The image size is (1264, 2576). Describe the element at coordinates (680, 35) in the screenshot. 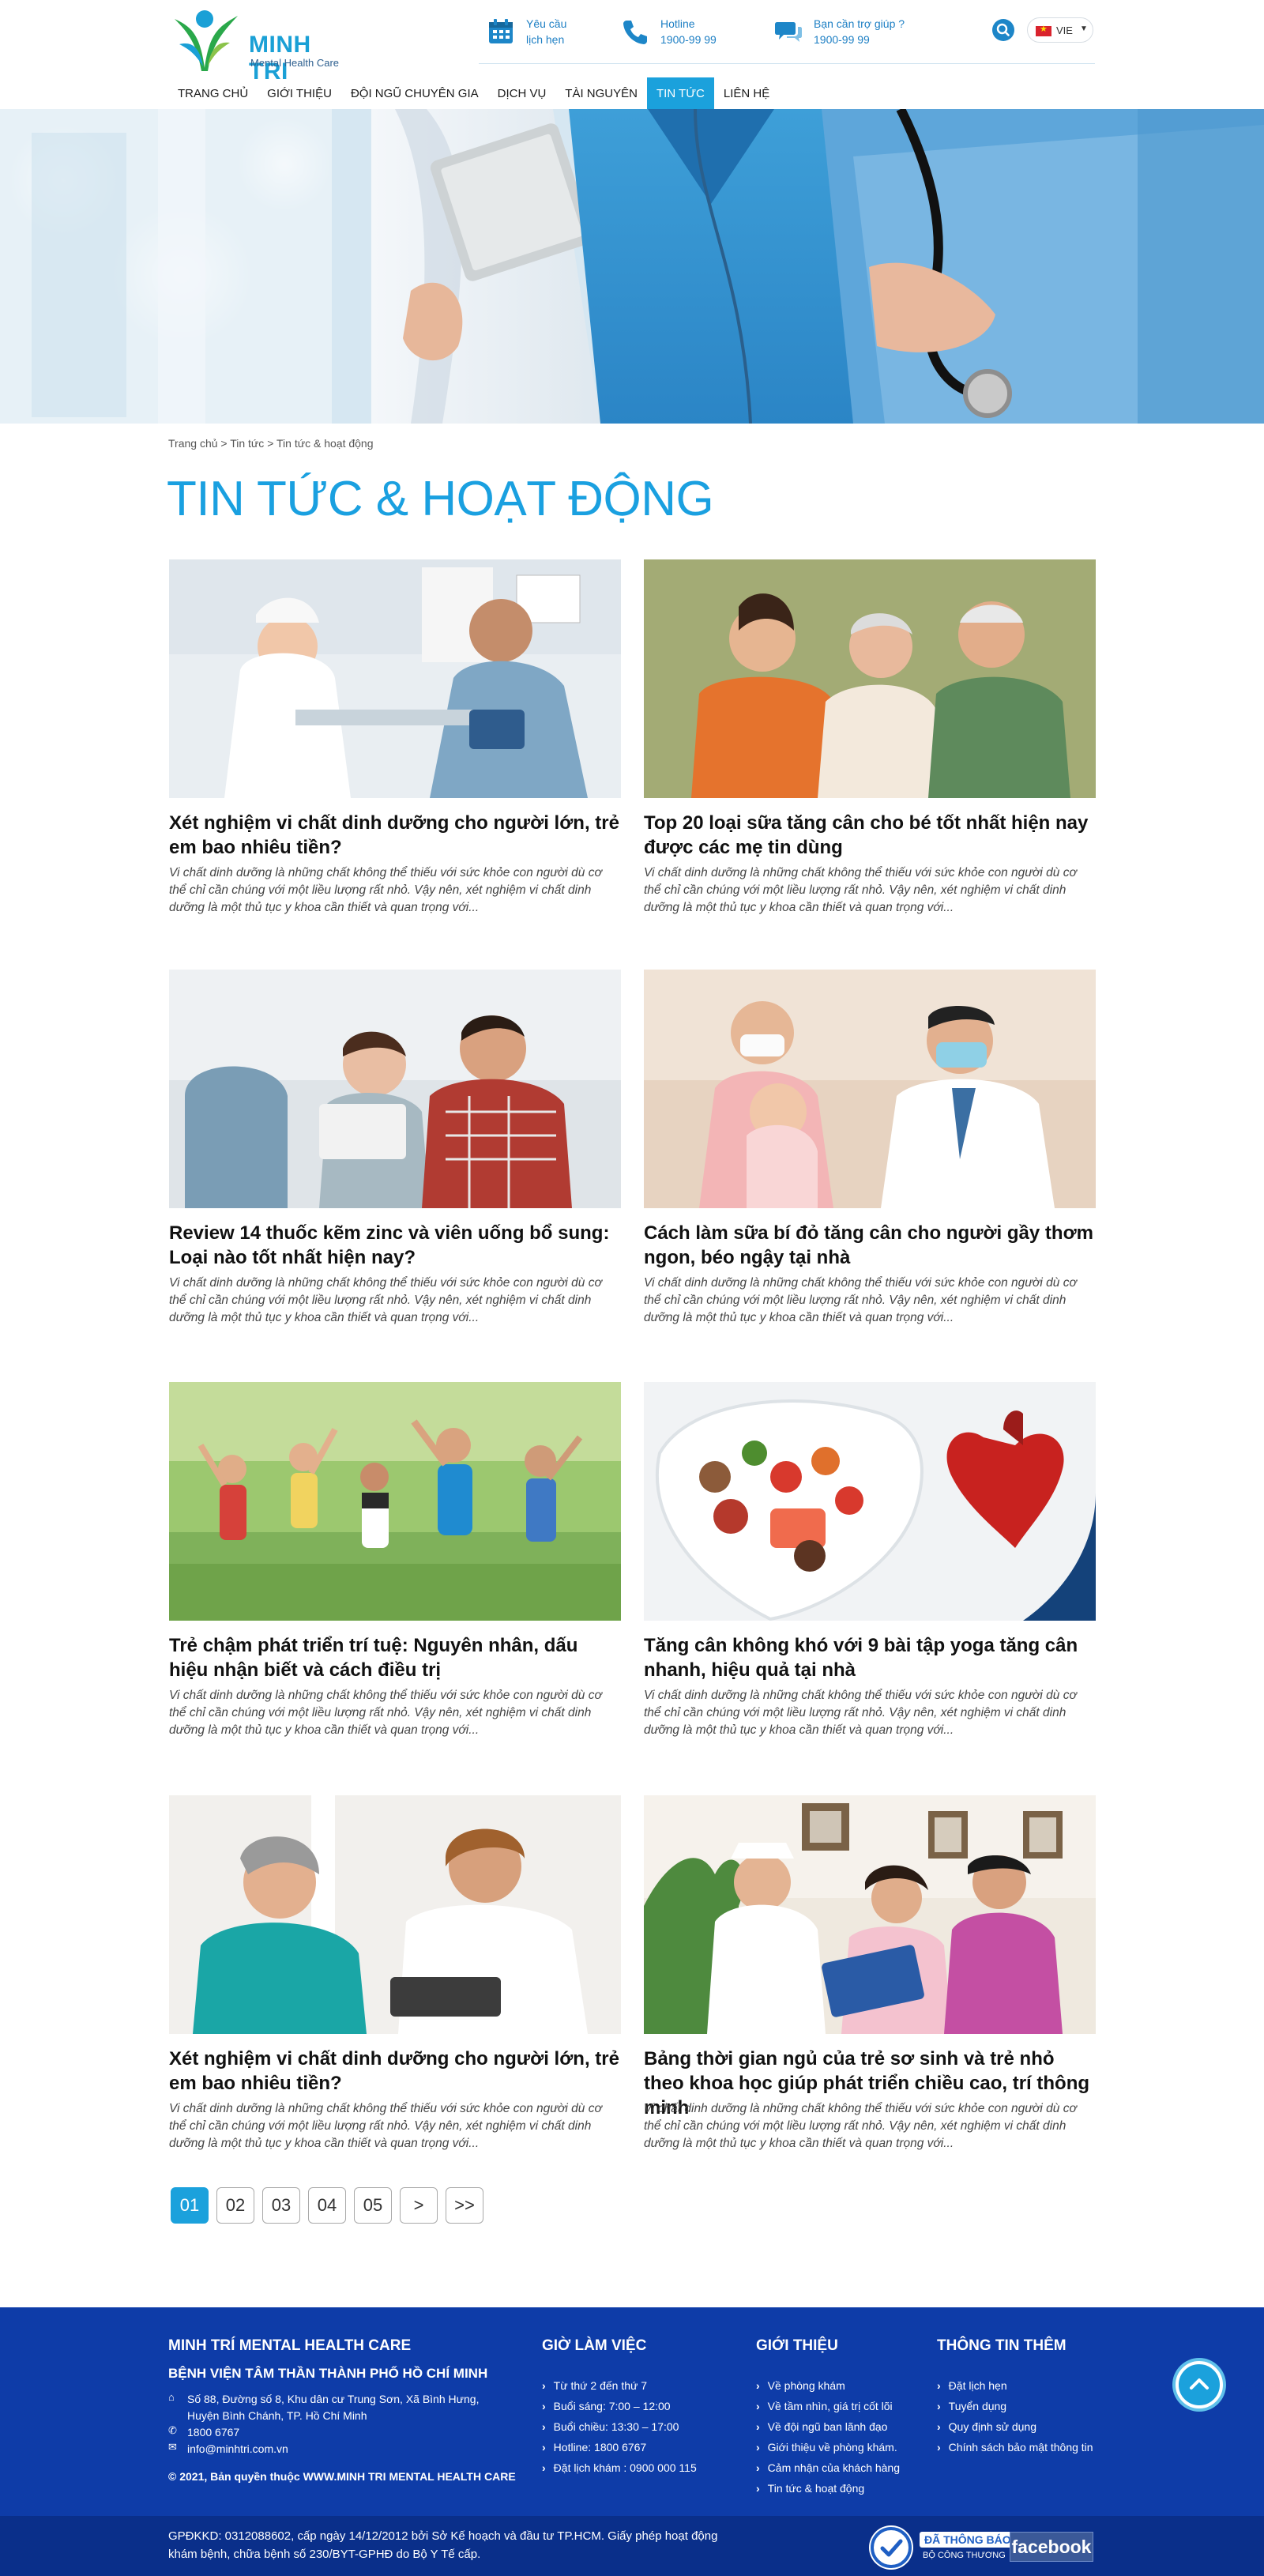

I see `hotline-link: Hotline 1900-99 99` at that location.